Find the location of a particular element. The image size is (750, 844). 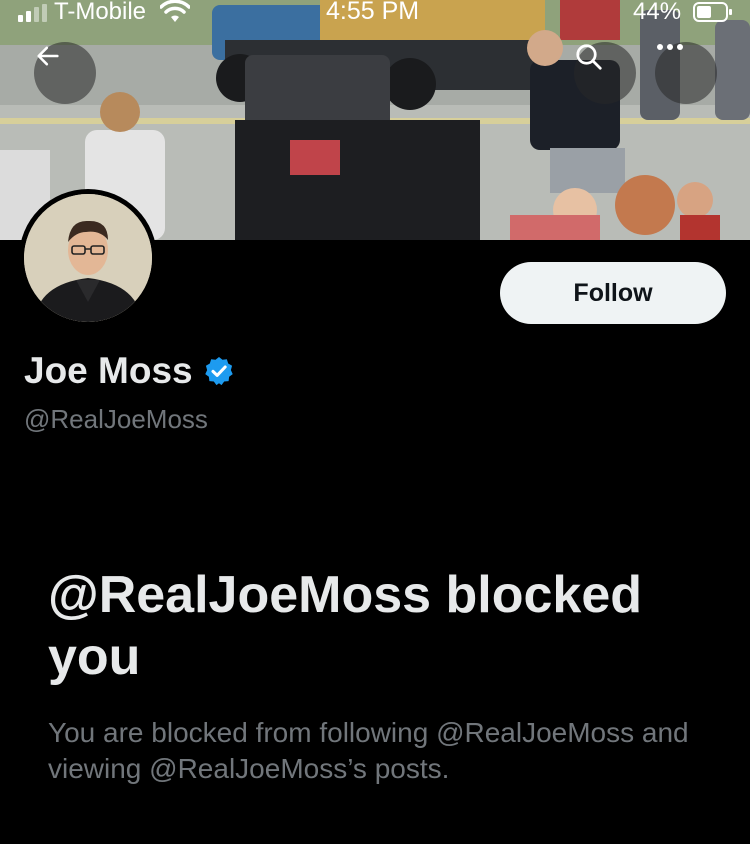

more-button is located at coordinates (686, 73).